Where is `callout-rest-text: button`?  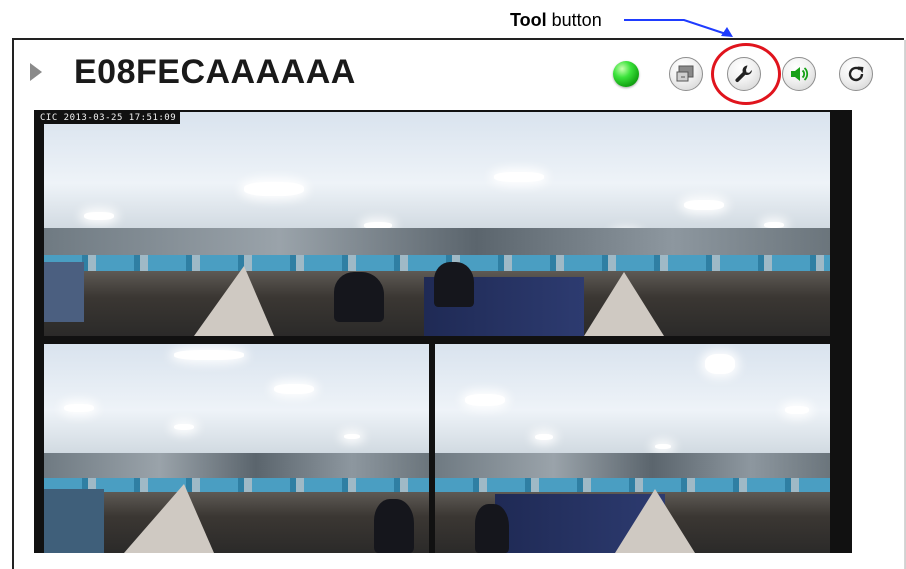 callout-rest-text: button is located at coordinates (574, 20).